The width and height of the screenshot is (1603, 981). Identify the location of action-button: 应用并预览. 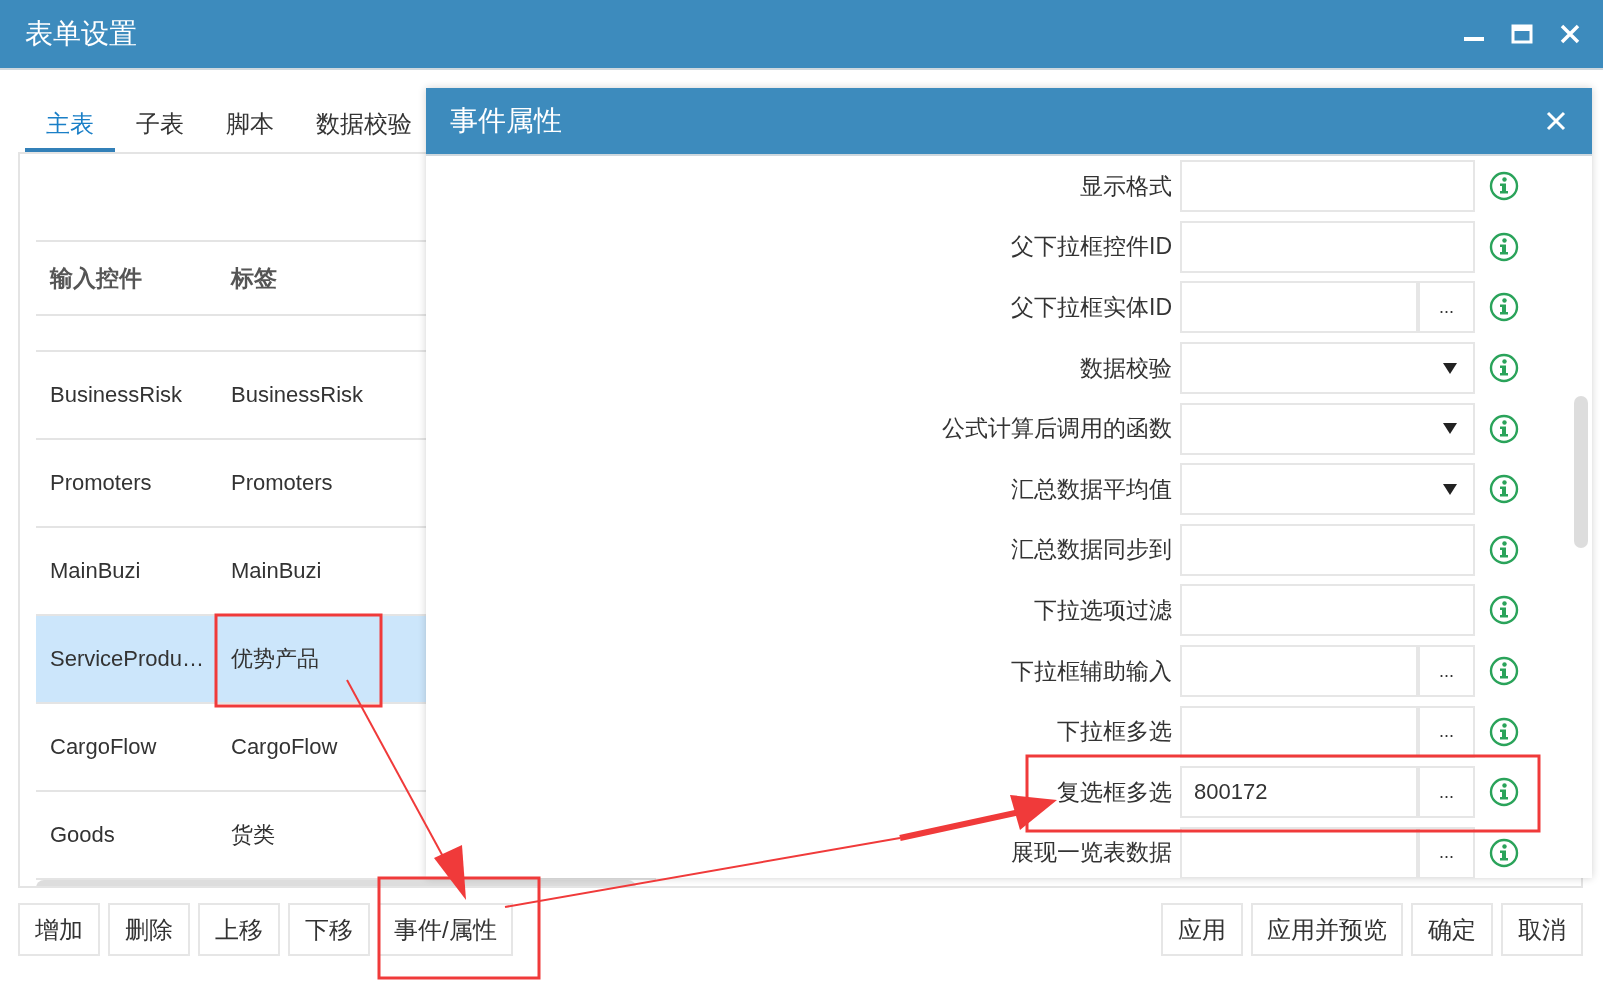
(1327, 929).